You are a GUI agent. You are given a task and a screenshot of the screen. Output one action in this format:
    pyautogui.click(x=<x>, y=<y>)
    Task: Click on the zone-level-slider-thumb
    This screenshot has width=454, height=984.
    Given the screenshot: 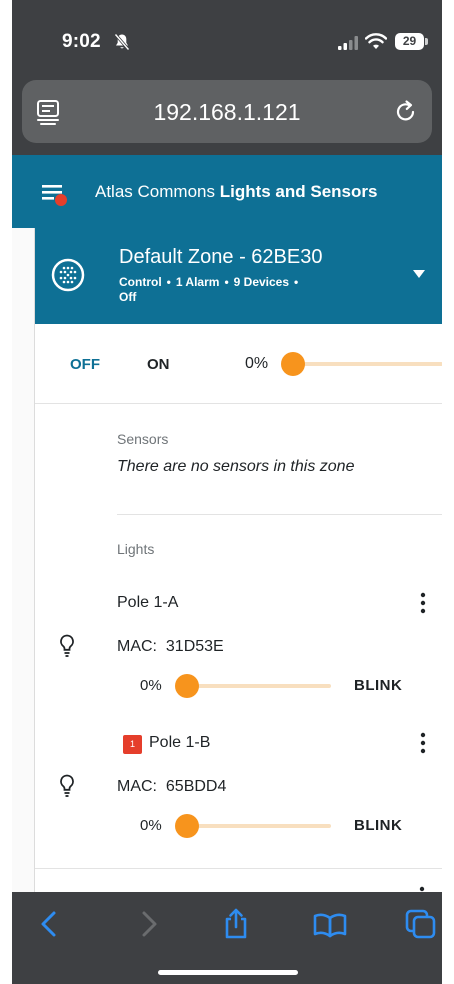 What is the action you would take?
    pyautogui.click(x=293, y=364)
    